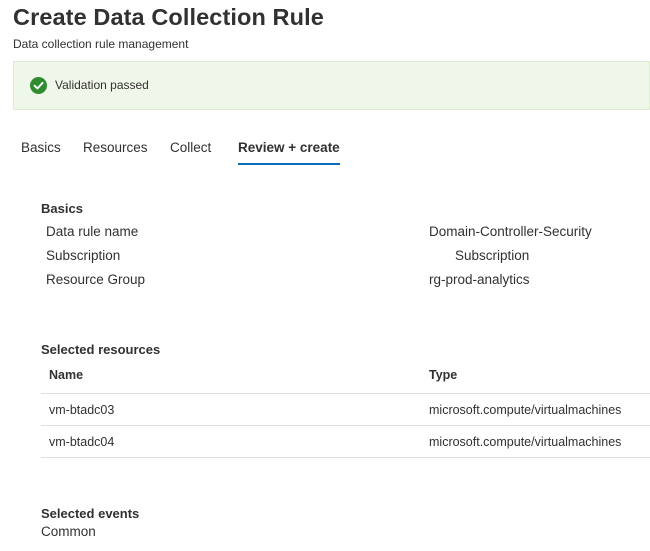 The image size is (650, 551). What do you see at coordinates (82, 410) in the screenshot?
I see `table-row-name: vm-btadc03` at bounding box center [82, 410].